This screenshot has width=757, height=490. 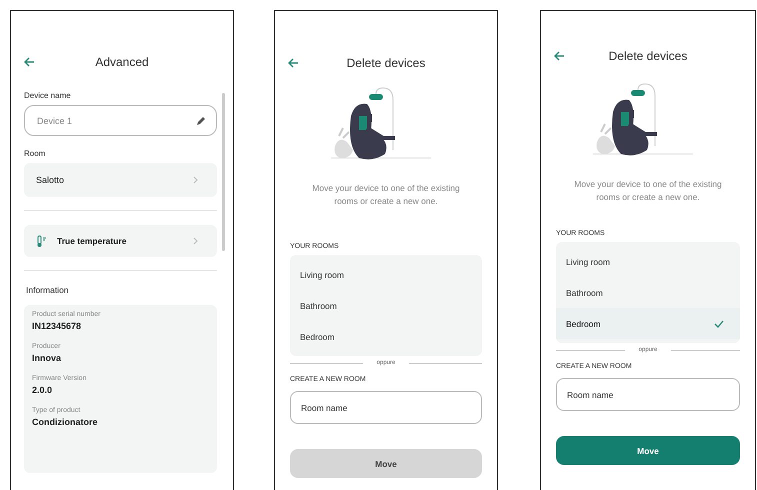 I want to click on screen-title: Advanced, so click(x=122, y=62).